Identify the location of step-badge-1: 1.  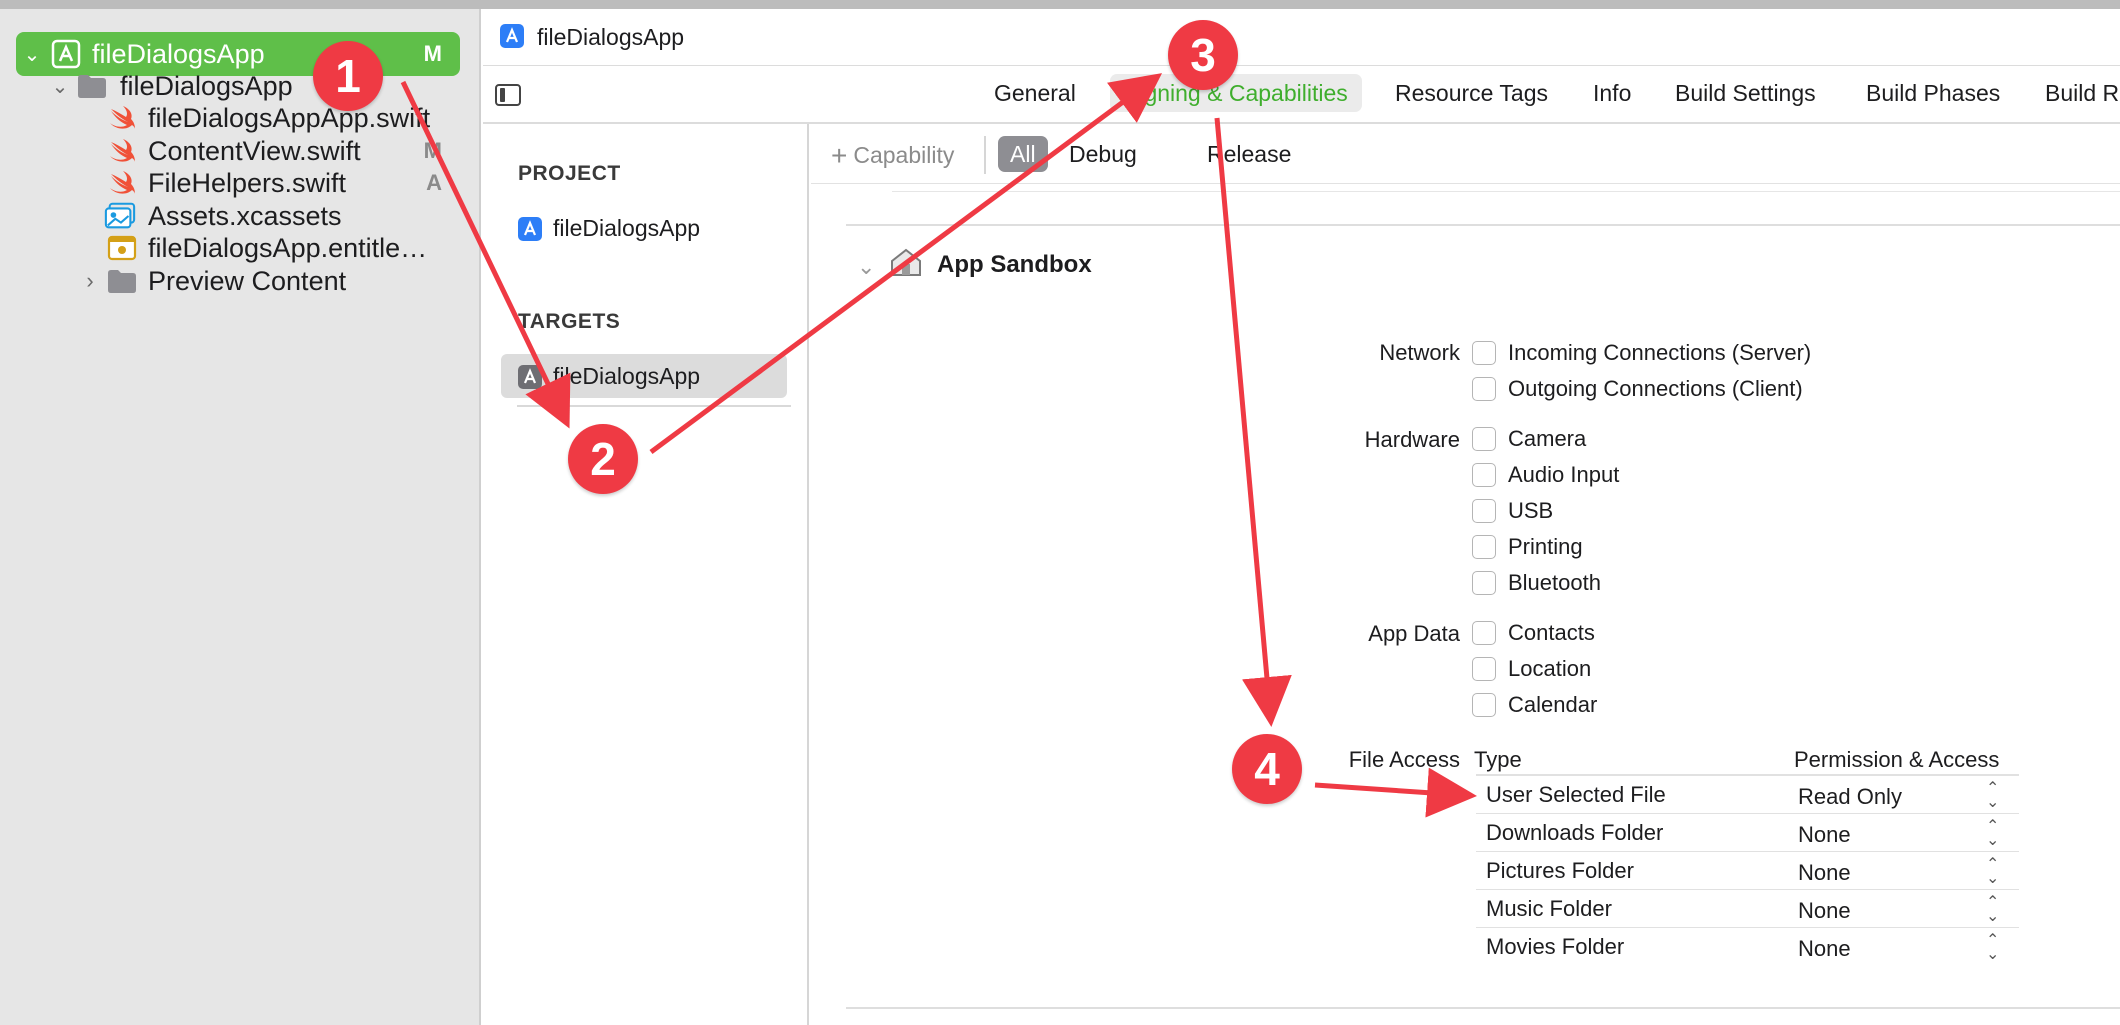
(348, 76).